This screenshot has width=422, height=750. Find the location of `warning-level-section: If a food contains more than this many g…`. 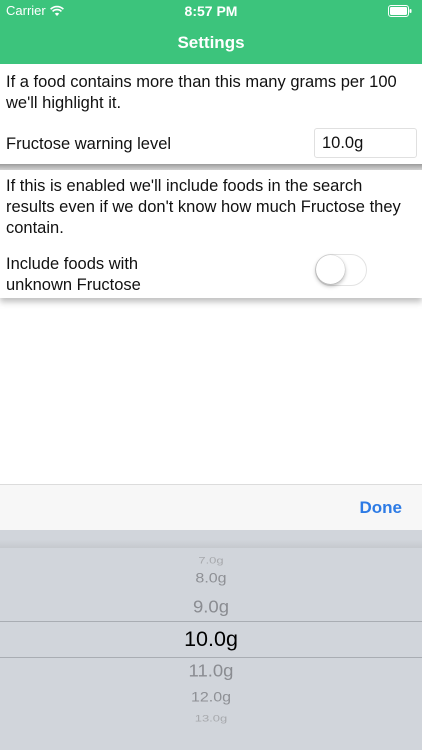

warning-level-section: If a food contains more than this many g… is located at coordinates (211, 114).